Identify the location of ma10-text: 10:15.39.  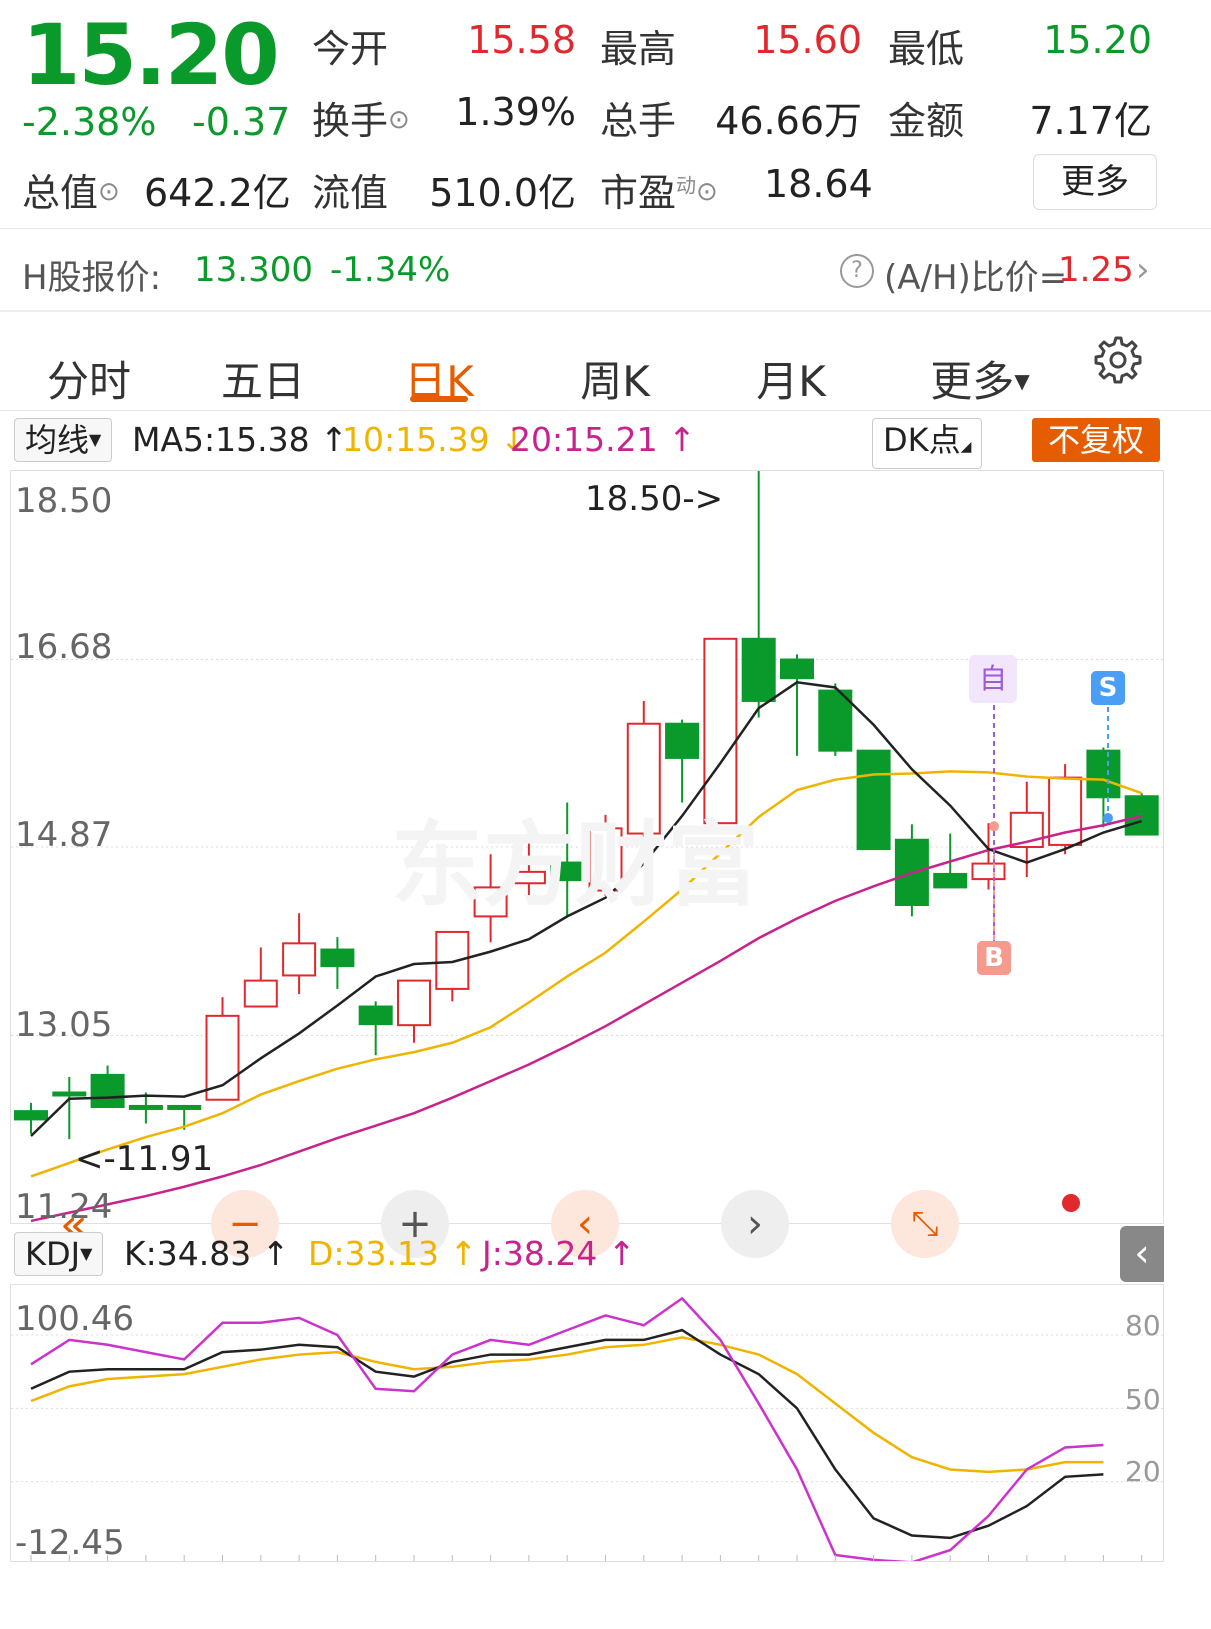
(416, 439).